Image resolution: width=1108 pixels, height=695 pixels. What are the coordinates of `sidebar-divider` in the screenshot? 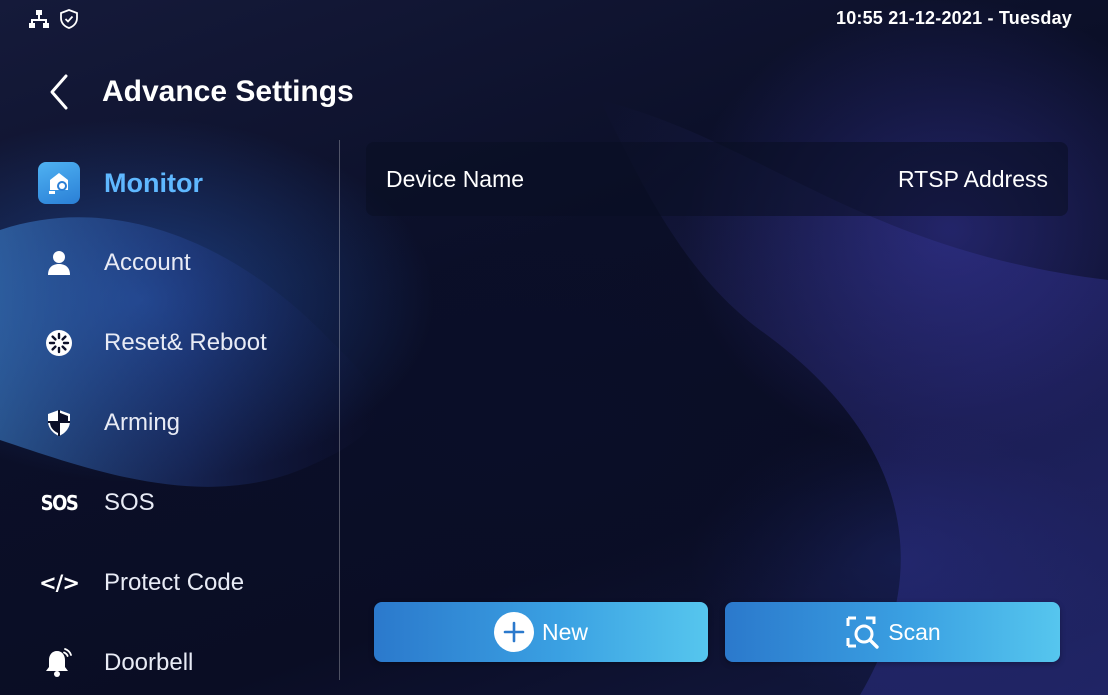 It's located at (339, 410).